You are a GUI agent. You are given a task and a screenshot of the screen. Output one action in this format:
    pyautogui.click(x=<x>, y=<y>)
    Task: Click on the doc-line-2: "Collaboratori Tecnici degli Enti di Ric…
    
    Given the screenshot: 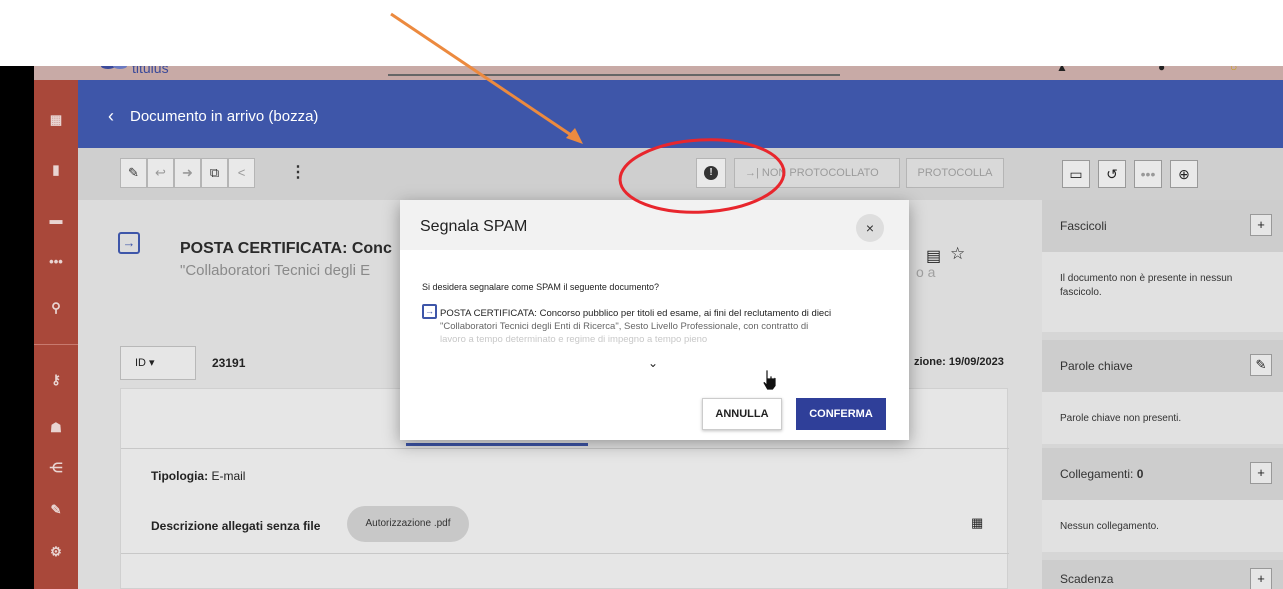 What is the action you would take?
    pyautogui.click(x=624, y=326)
    